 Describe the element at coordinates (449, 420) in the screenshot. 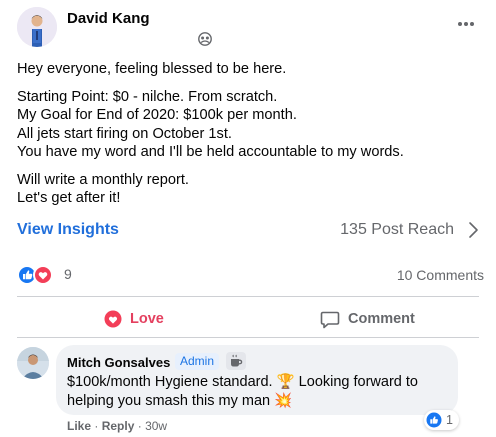

I see `comment-like-count: 1` at that location.